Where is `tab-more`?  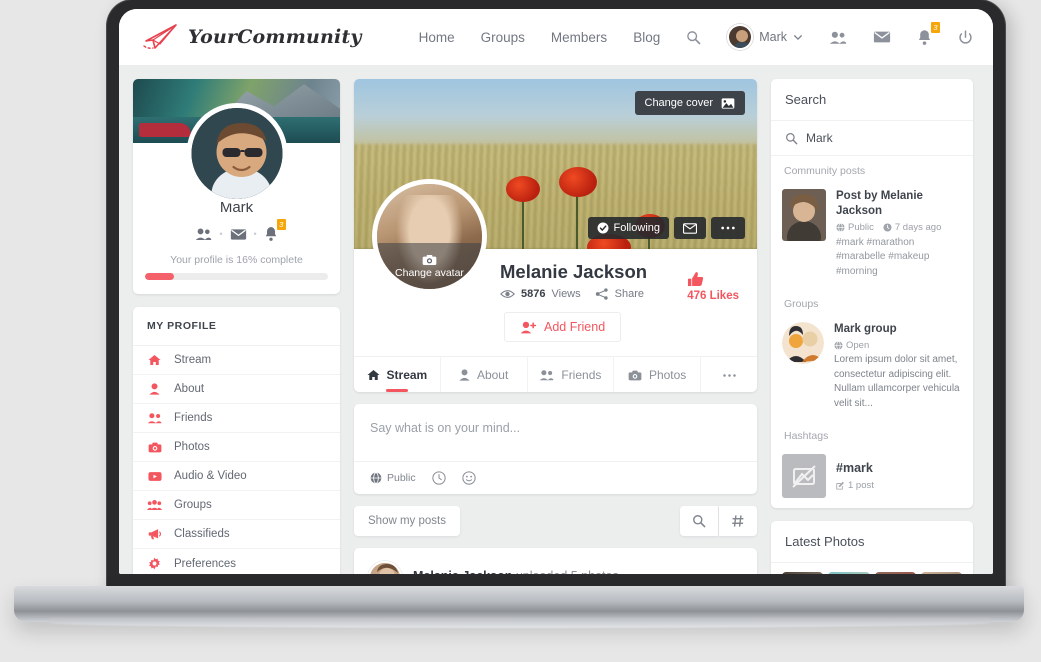 tab-more is located at coordinates (729, 374).